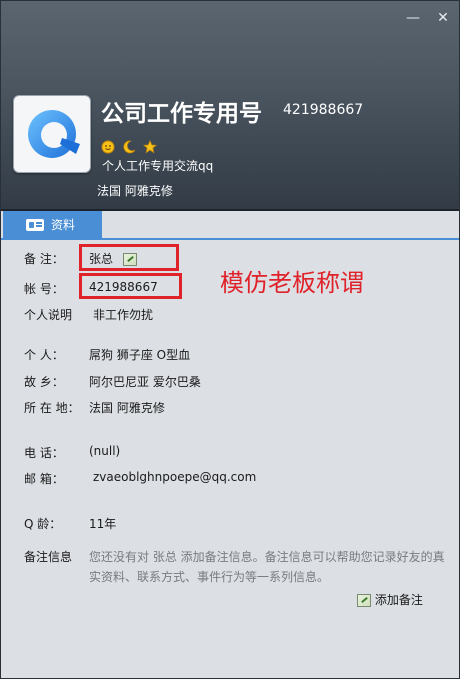  I want to click on desc-value: 非工作勿扰, so click(123, 315).